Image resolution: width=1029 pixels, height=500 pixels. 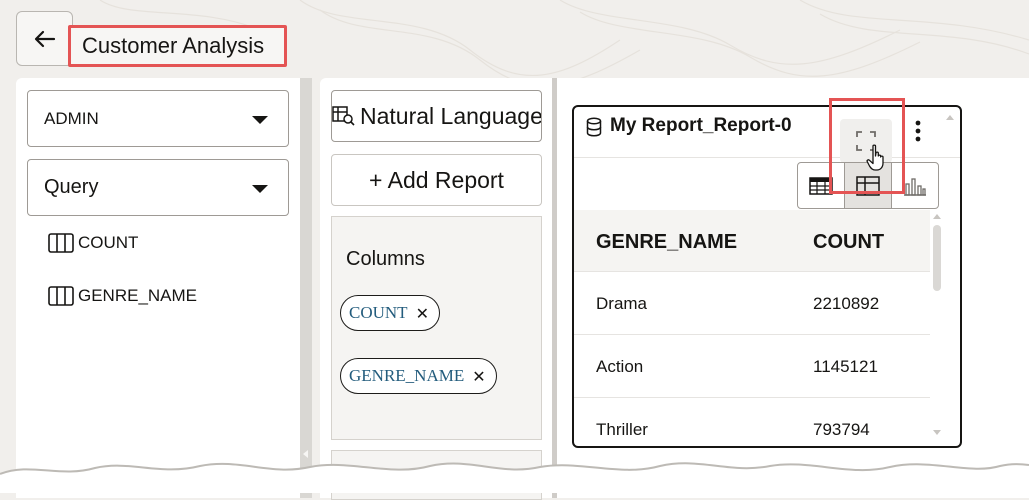 What do you see at coordinates (378, 312) in the screenshot?
I see `chip-label: COUNT` at bounding box center [378, 312].